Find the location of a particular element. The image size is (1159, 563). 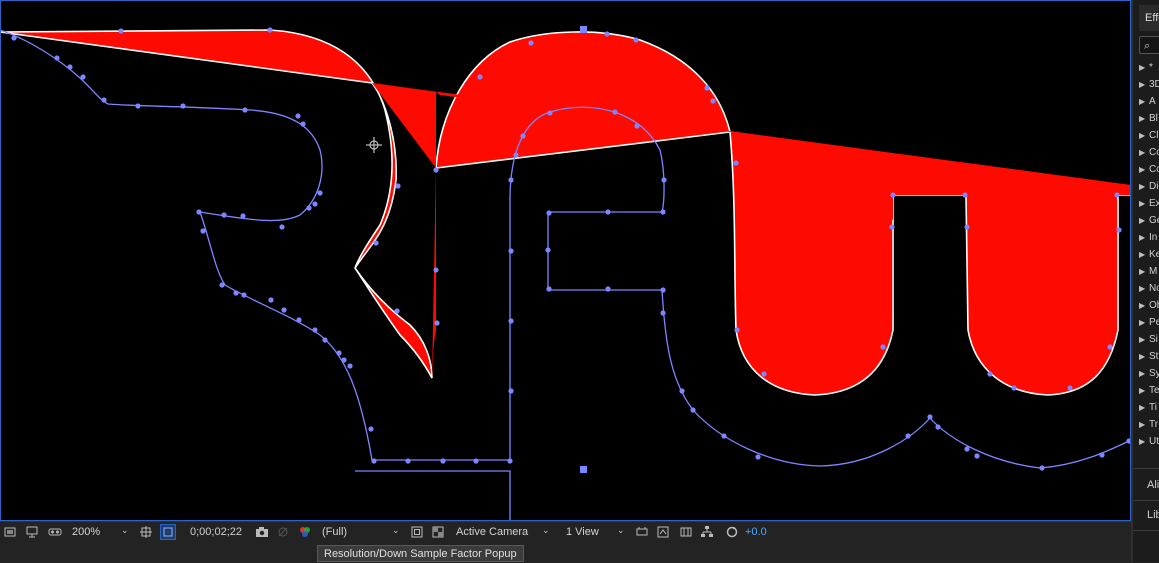

effects-category-item: ▶Ke is located at coordinates (1149, 254).